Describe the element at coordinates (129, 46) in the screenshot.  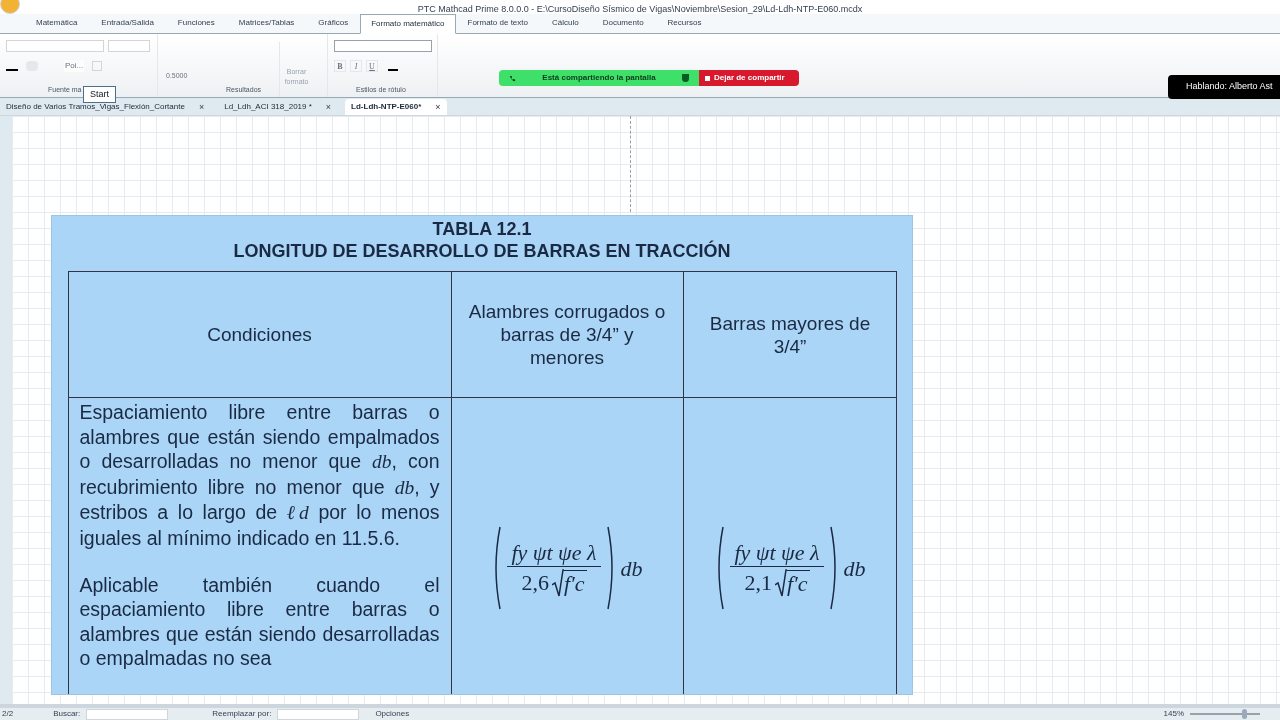
I see `size-dropdown` at that location.